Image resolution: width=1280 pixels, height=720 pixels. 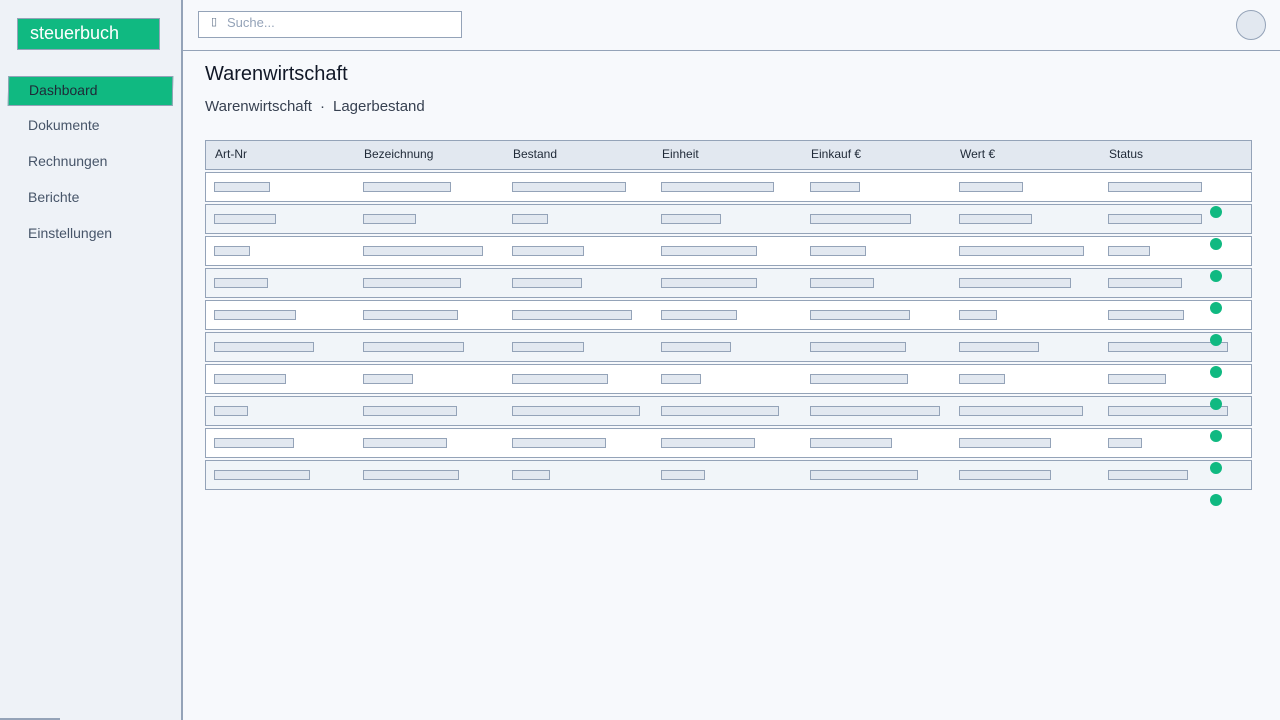 What do you see at coordinates (90, 166) in the screenshot?
I see `sidebar-item-rechnungen: Rechnungen` at bounding box center [90, 166].